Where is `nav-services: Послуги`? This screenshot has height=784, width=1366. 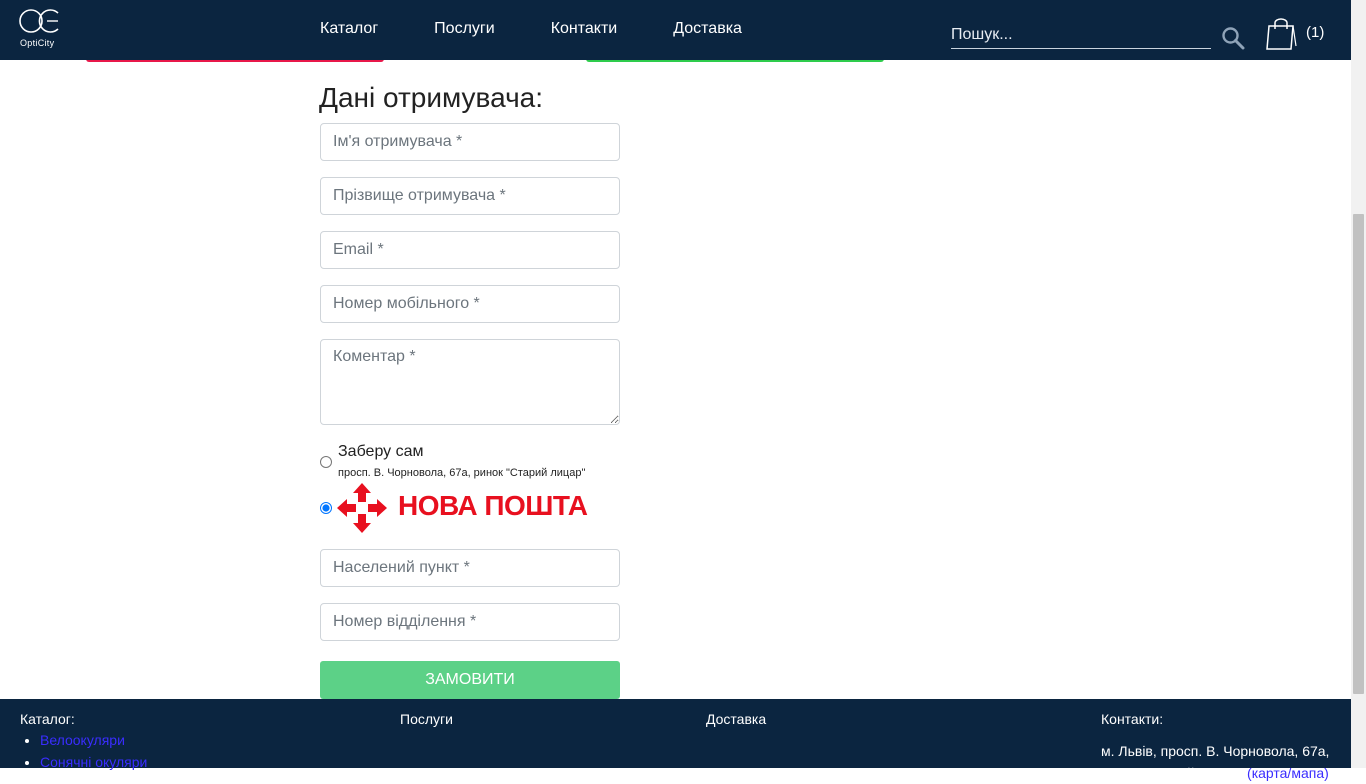 nav-services: Послуги is located at coordinates (464, 29).